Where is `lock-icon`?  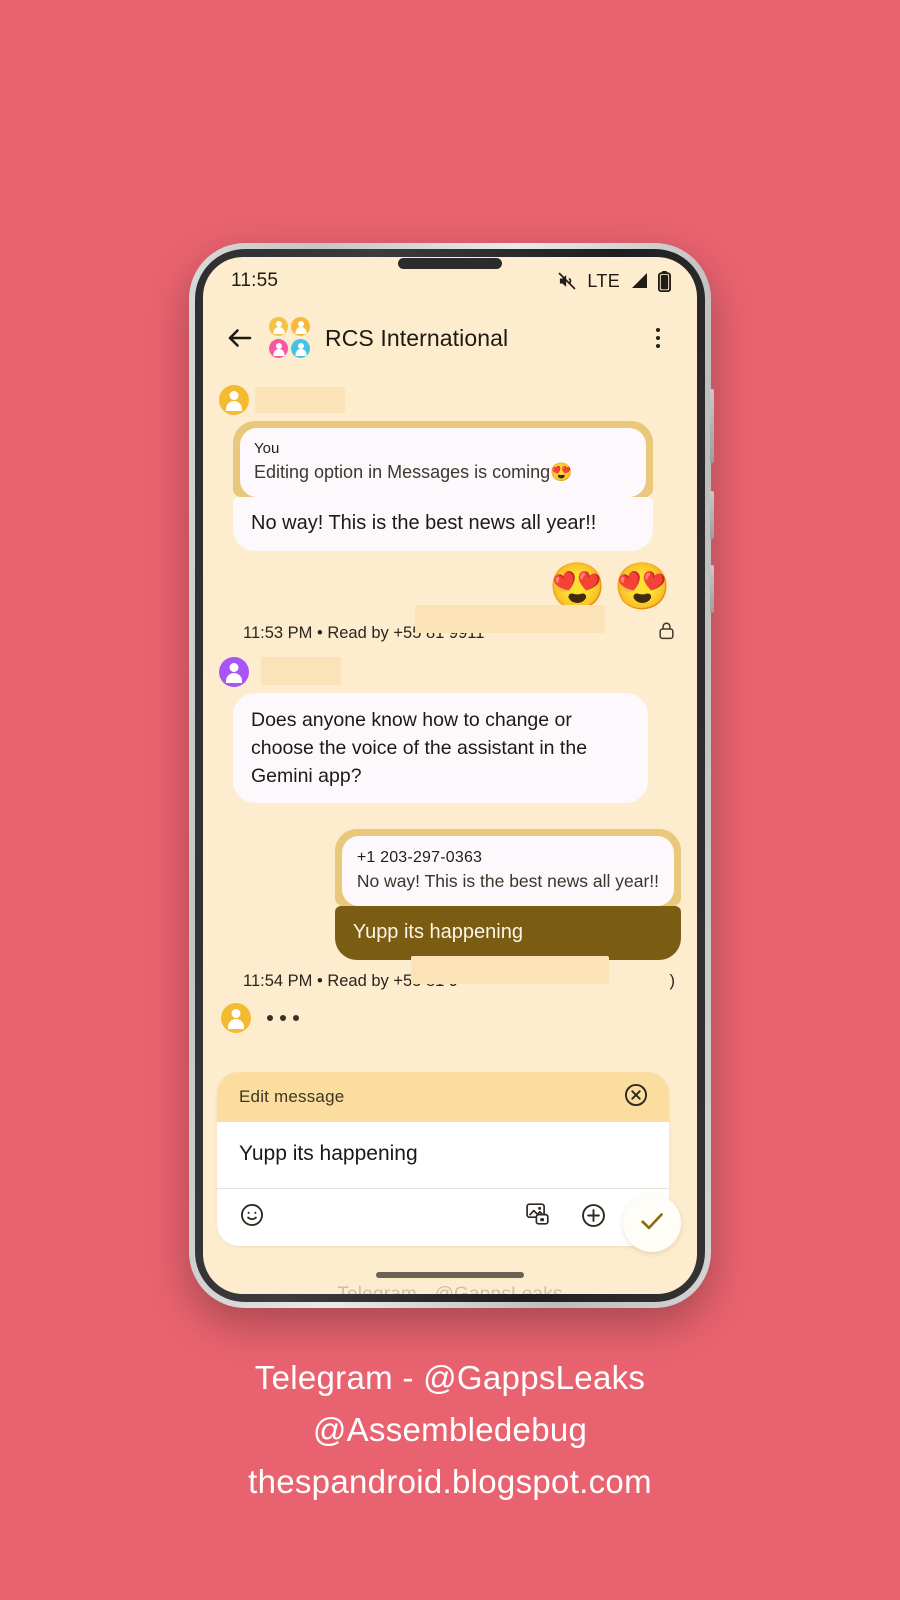 lock-icon is located at coordinates (666, 633).